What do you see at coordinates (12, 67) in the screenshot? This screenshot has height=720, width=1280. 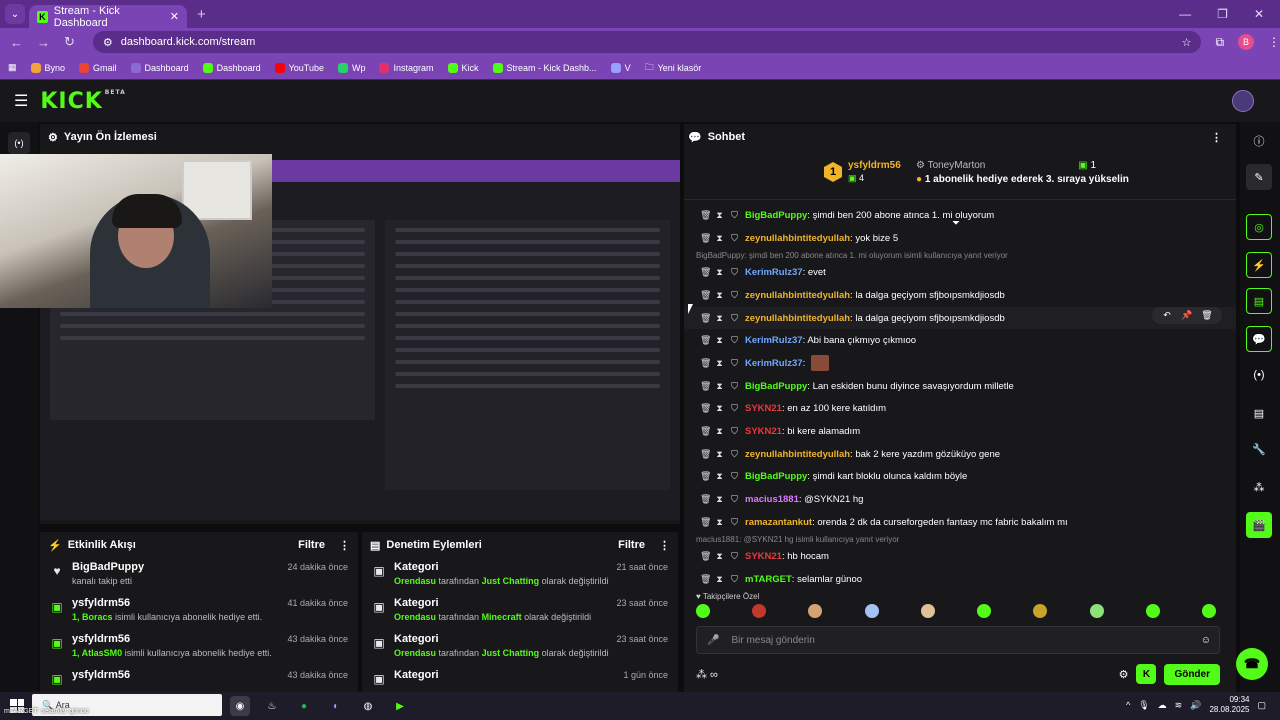 I see `apps-grid-icon: ▦` at bounding box center [12, 67].